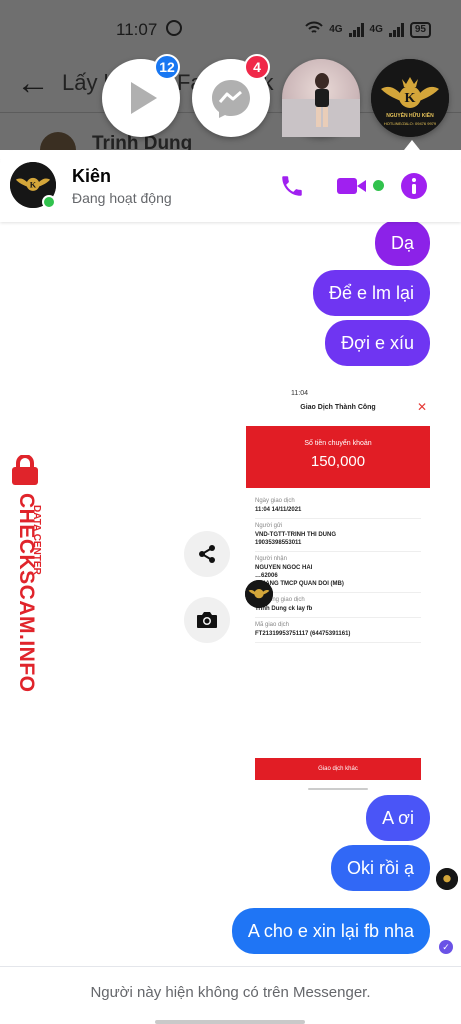  Describe the element at coordinates (371, 293) in the screenshot. I see `message-bubble: Để e lm lại` at that location.